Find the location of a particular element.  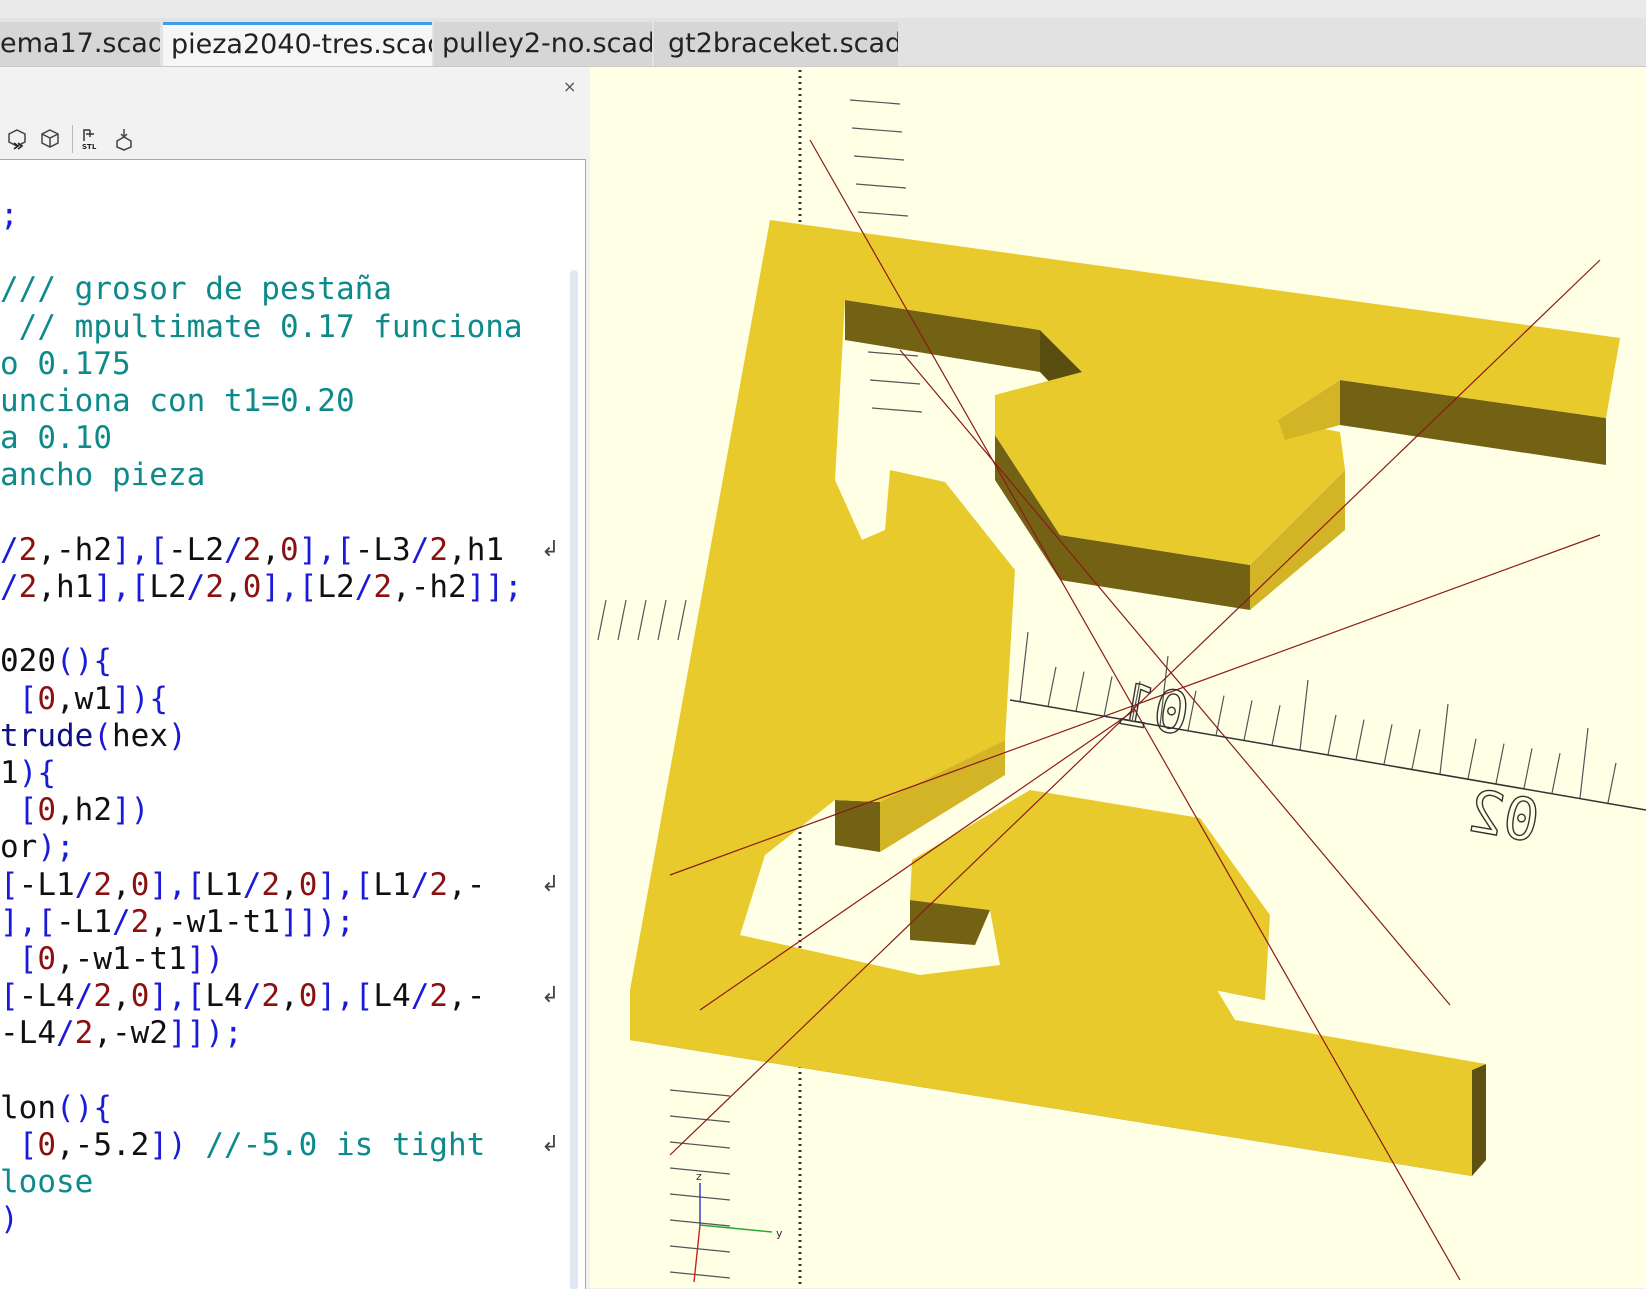

code-line: trude(hex) is located at coordinates (93, 736).